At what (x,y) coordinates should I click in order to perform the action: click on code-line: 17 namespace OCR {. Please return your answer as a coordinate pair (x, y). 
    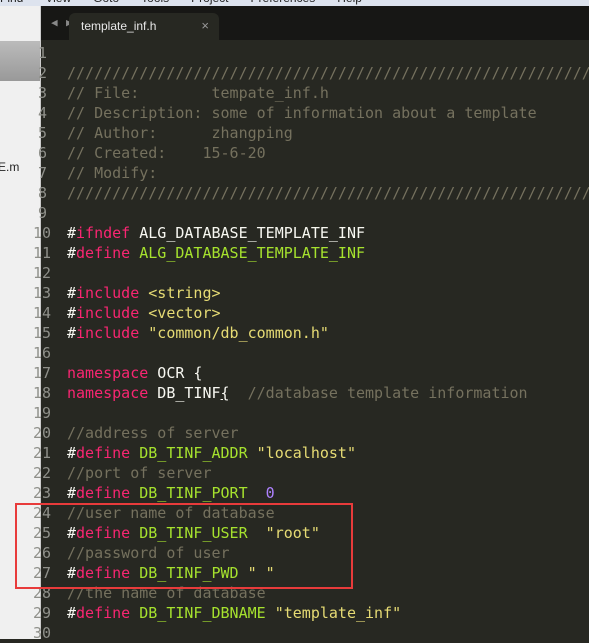
    Looking at the image, I should click on (311, 373).